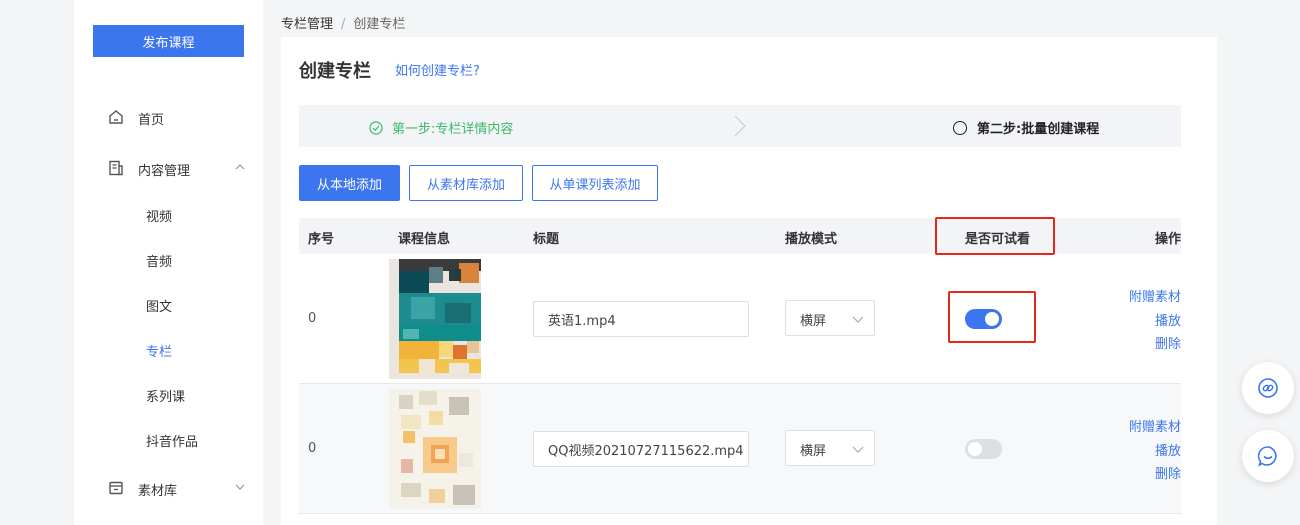  What do you see at coordinates (466, 183) in the screenshot?
I see `add-from-library-button: 从素材库添加` at bounding box center [466, 183].